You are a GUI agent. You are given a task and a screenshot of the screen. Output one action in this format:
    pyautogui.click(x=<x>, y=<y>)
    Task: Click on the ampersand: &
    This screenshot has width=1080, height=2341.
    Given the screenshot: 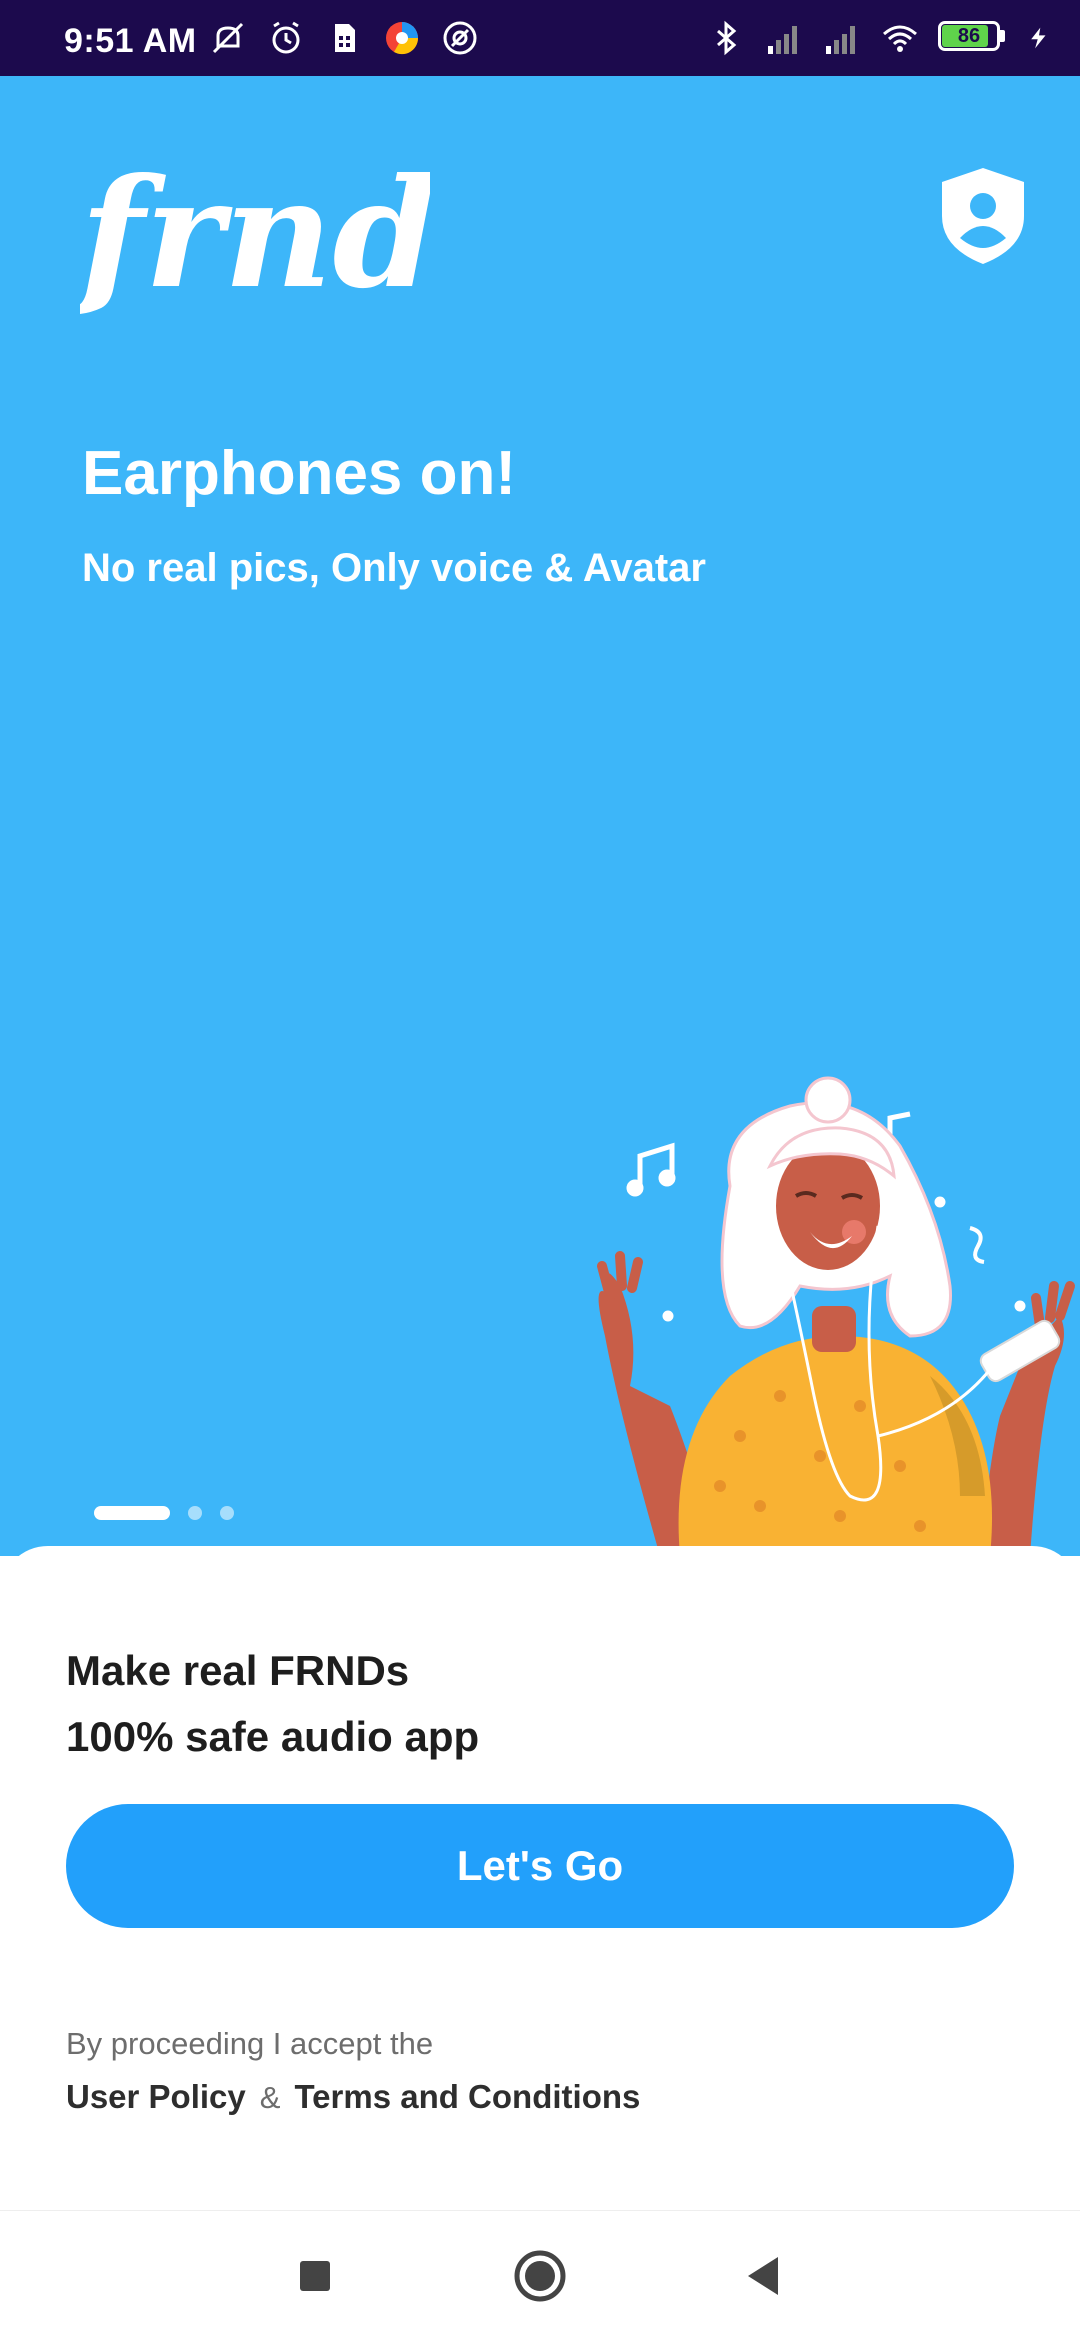 What is the action you would take?
    pyautogui.click(x=270, y=2097)
    